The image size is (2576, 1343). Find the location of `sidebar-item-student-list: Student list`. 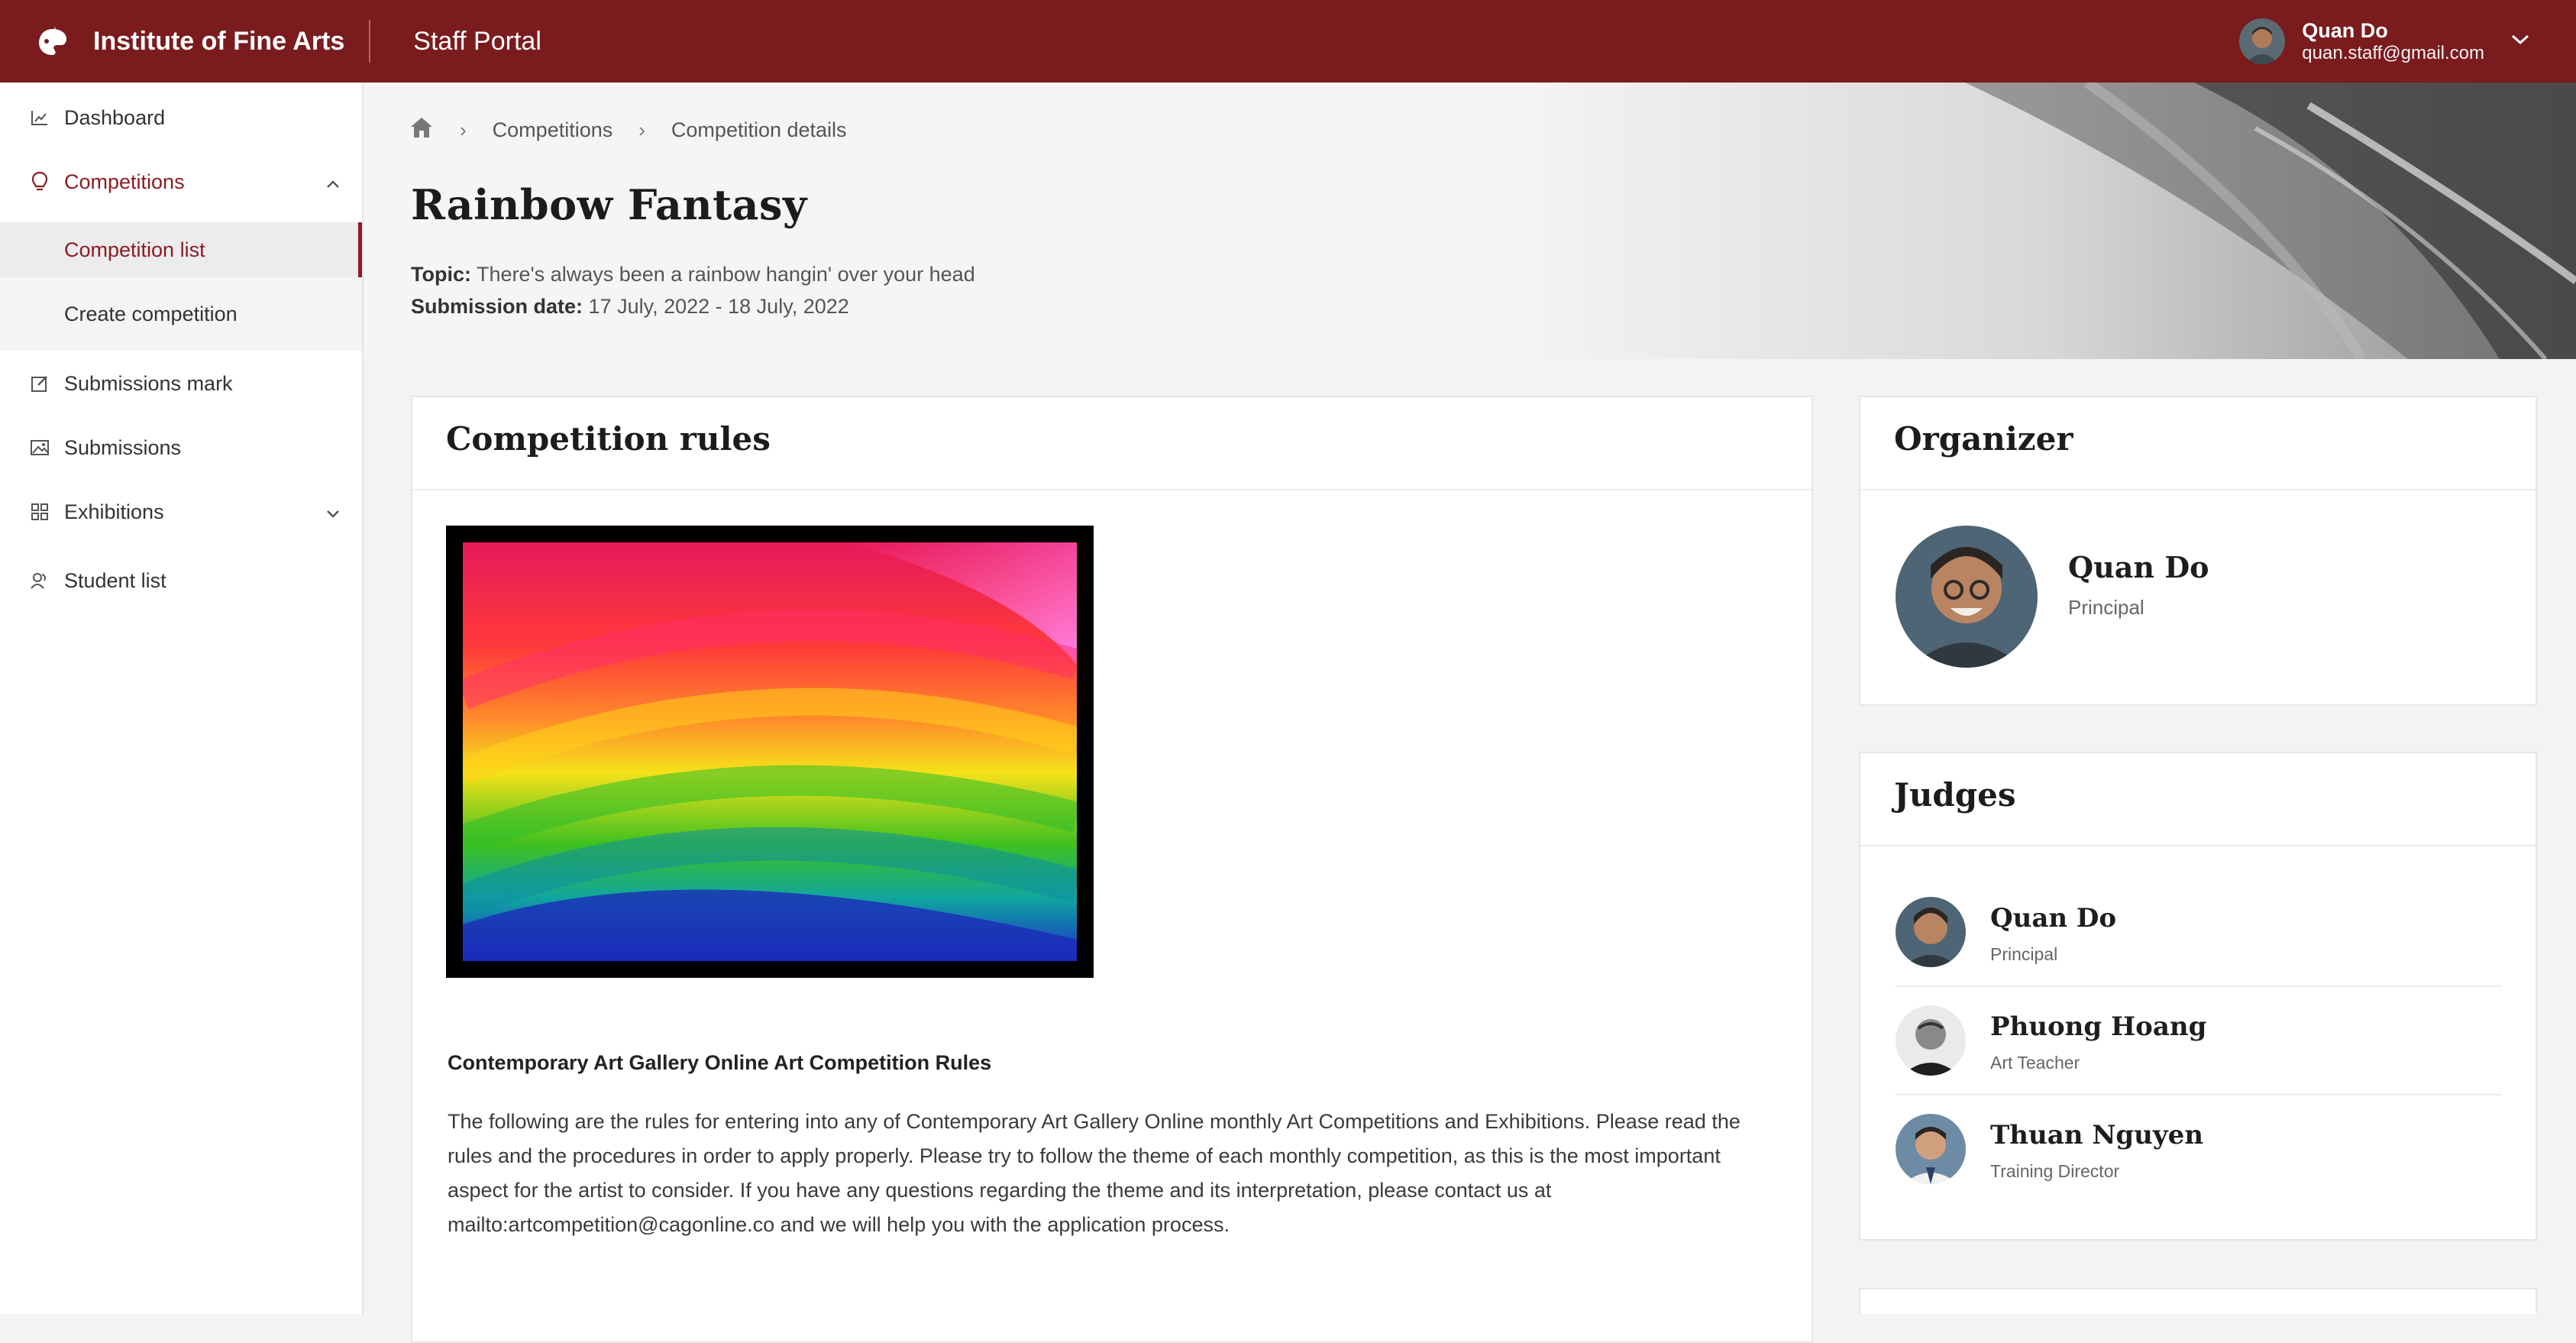

sidebar-item-student-list: Student list is located at coordinates (182, 581).